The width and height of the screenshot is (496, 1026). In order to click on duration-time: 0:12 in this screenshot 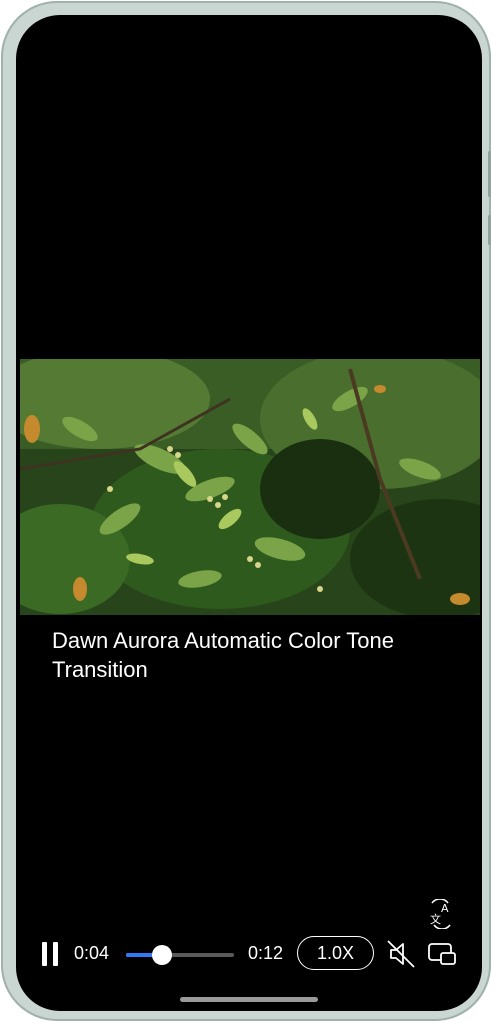, I will do `click(266, 953)`.